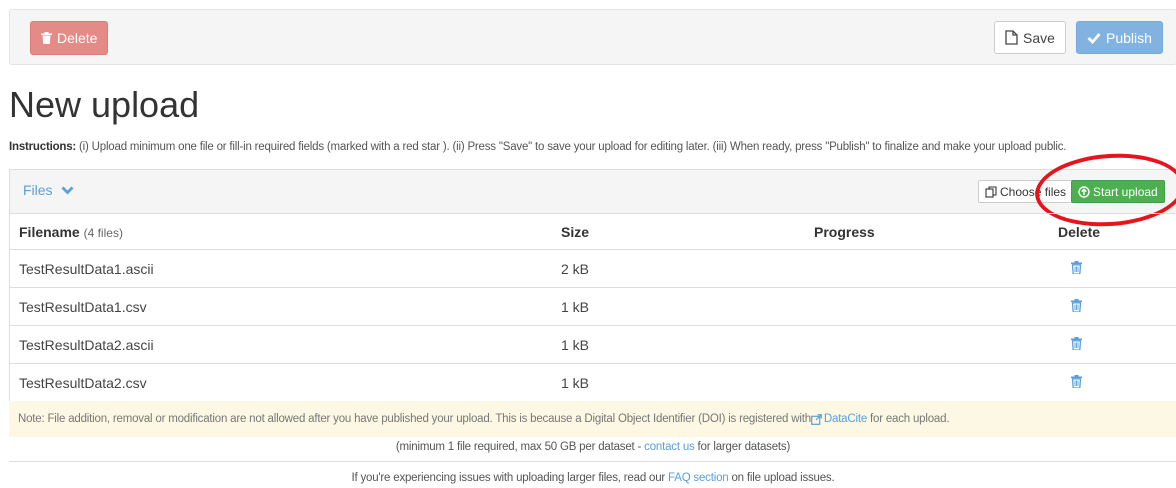 Image resolution: width=1176 pixels, height=488 pixels. What do you see at coordinates (71, 231) in the screenshot?
I see `column-filename: Filename (4 files)` at bounding box center [71, 231].